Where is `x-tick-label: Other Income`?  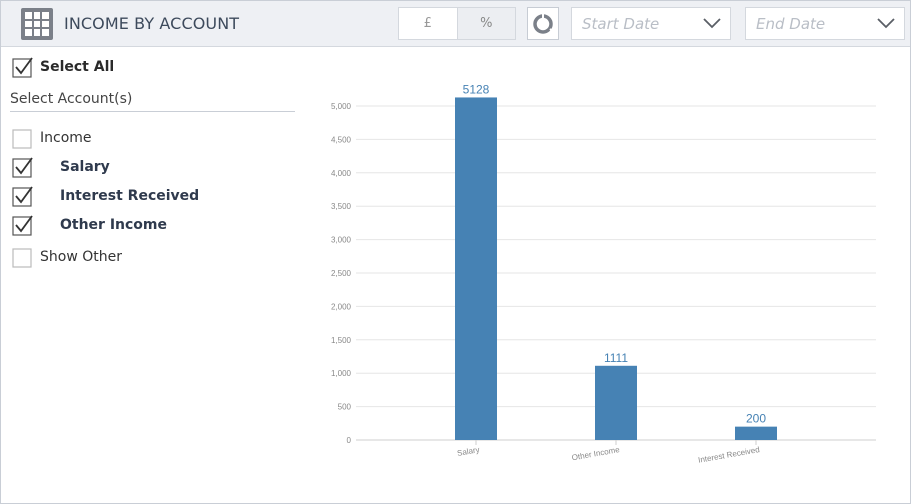 x-tick-label: Other Income is located at coordinates (596, 453).